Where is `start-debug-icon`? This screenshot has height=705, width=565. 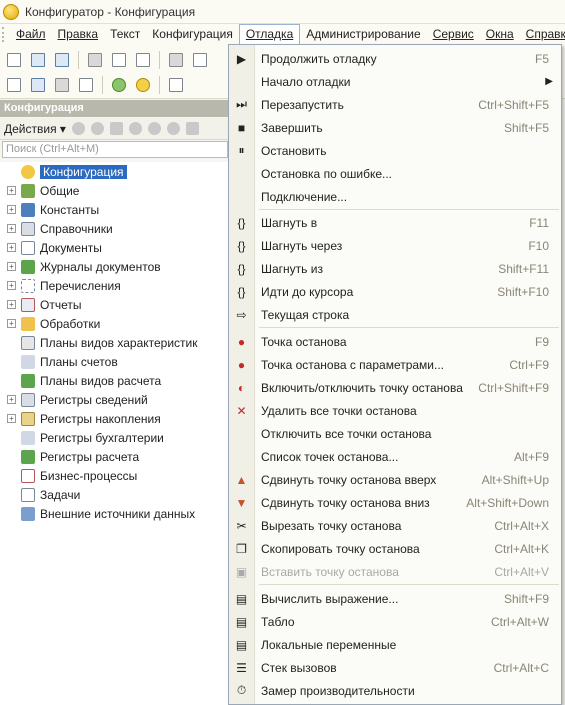 start-debug-icon is located at coordinates (143, 85).